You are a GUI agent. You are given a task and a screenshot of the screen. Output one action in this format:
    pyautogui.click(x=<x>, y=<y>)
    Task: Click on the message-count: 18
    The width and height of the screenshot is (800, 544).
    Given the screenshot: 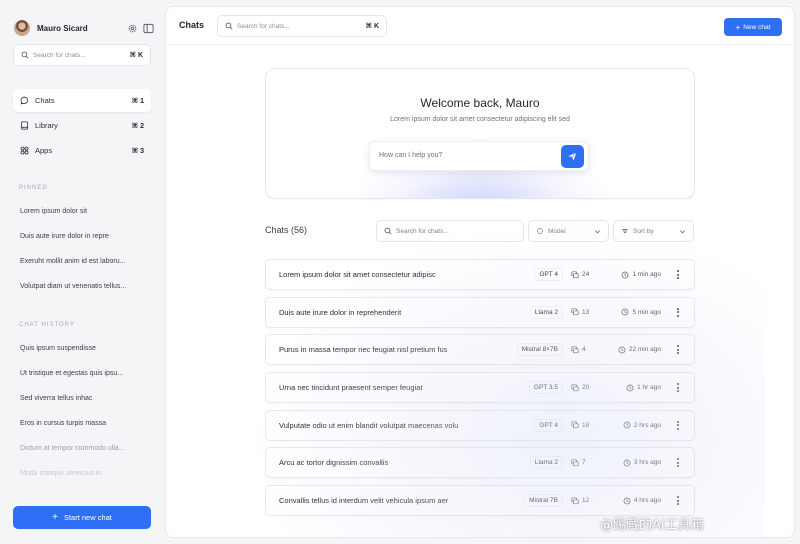 What is the action you would take?
    pyautogui.click(x=585, y=425)
    